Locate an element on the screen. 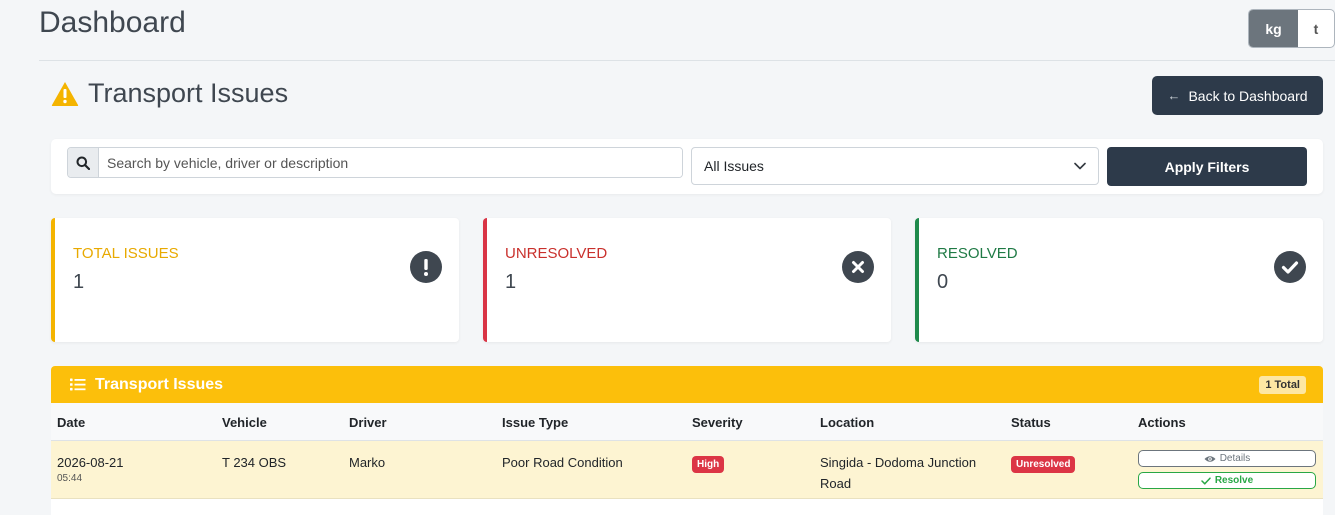 The width and height of the screenshot is (1335, 515). col-header-issue-type: Issue Type is located at coordinates (535, 422).